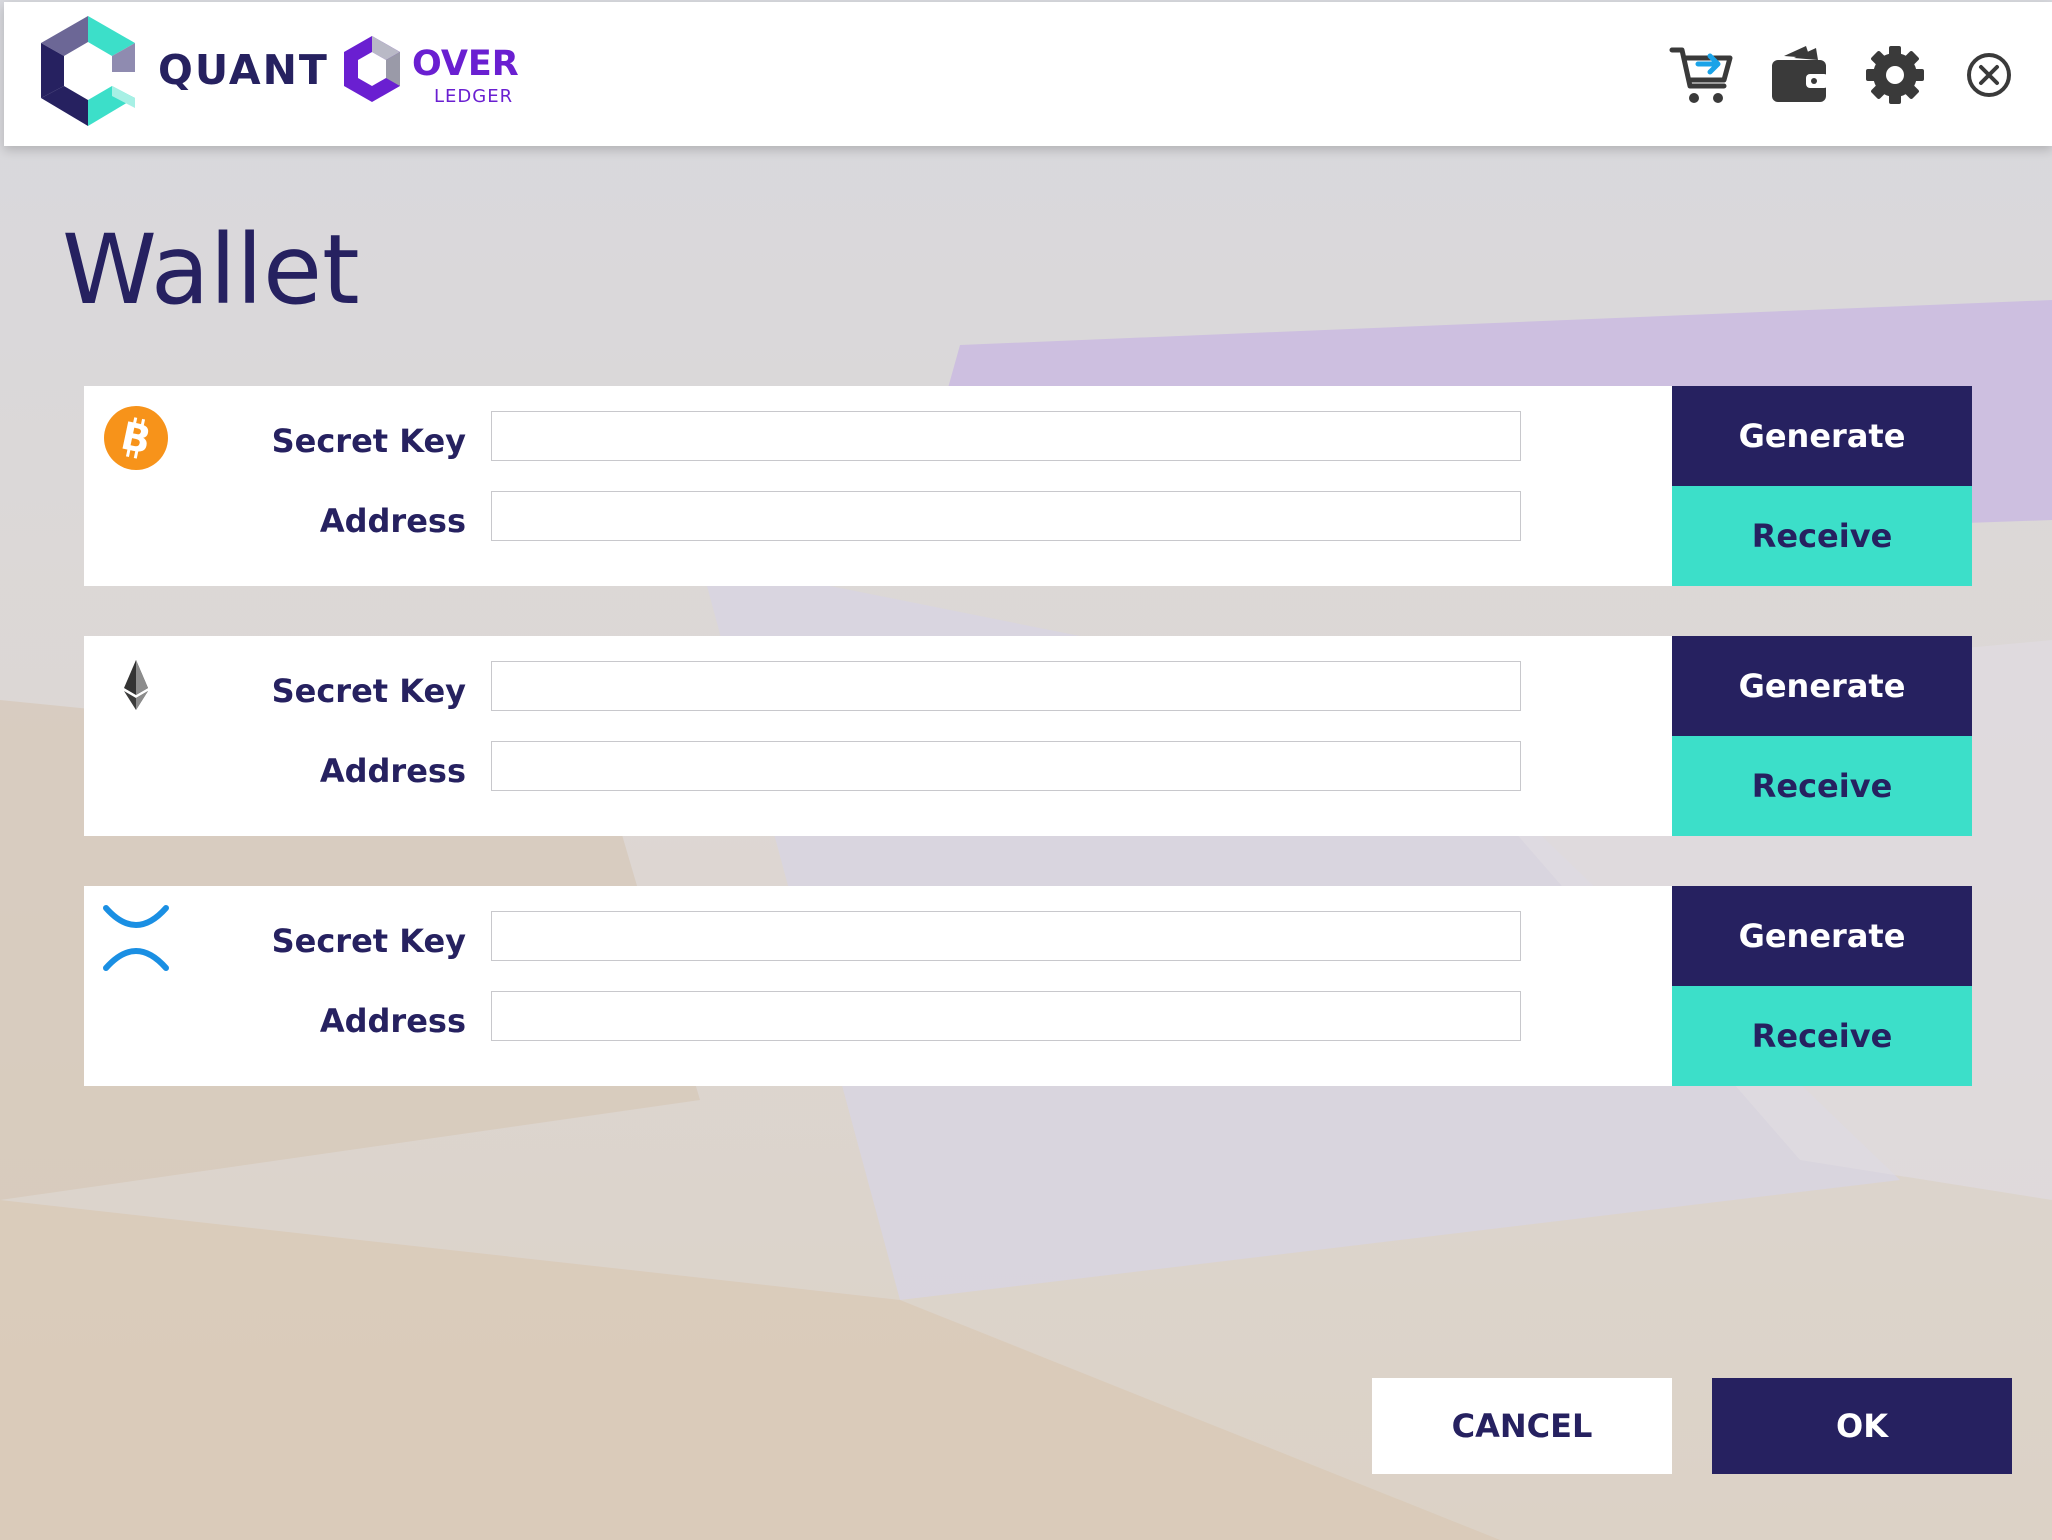 The height and width of the screenshot is (1540, 2052). What do you see at coordinates (211, 270) in the screenshot?
I see `page-title: Wallet` at bounding box center [211, 270].